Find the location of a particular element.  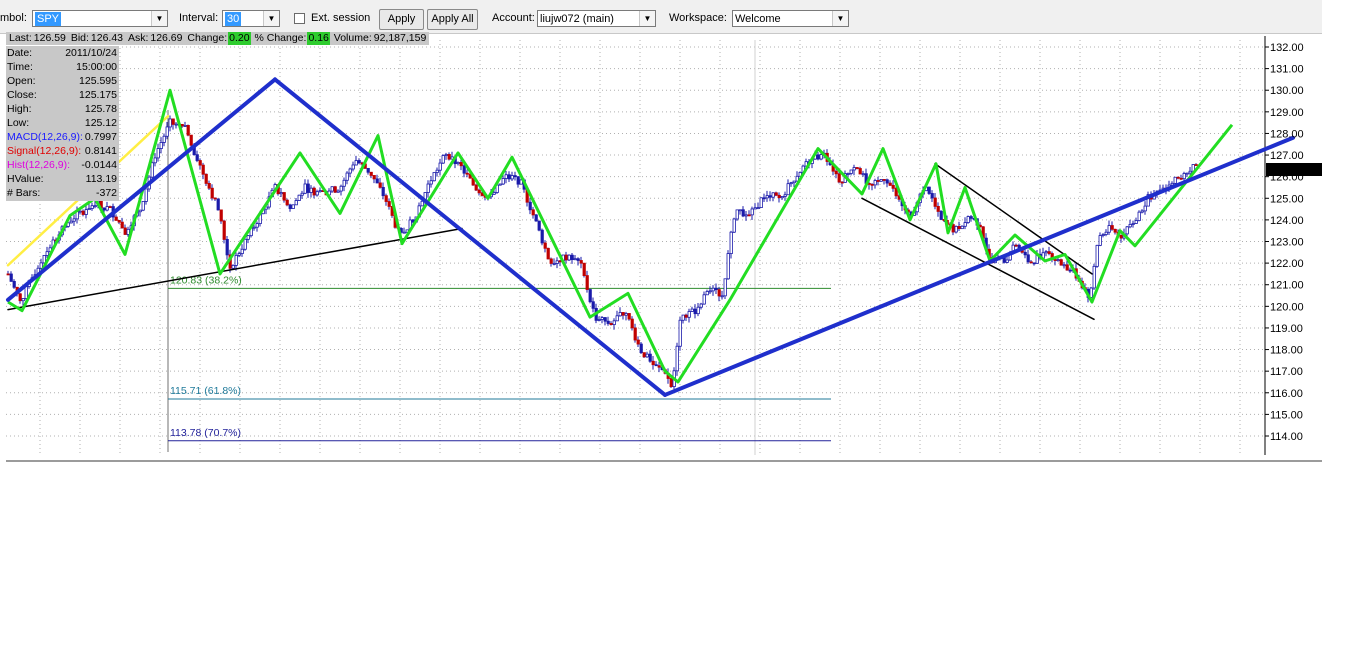

info-value: 125.78 is located at coordinates (100, 109).